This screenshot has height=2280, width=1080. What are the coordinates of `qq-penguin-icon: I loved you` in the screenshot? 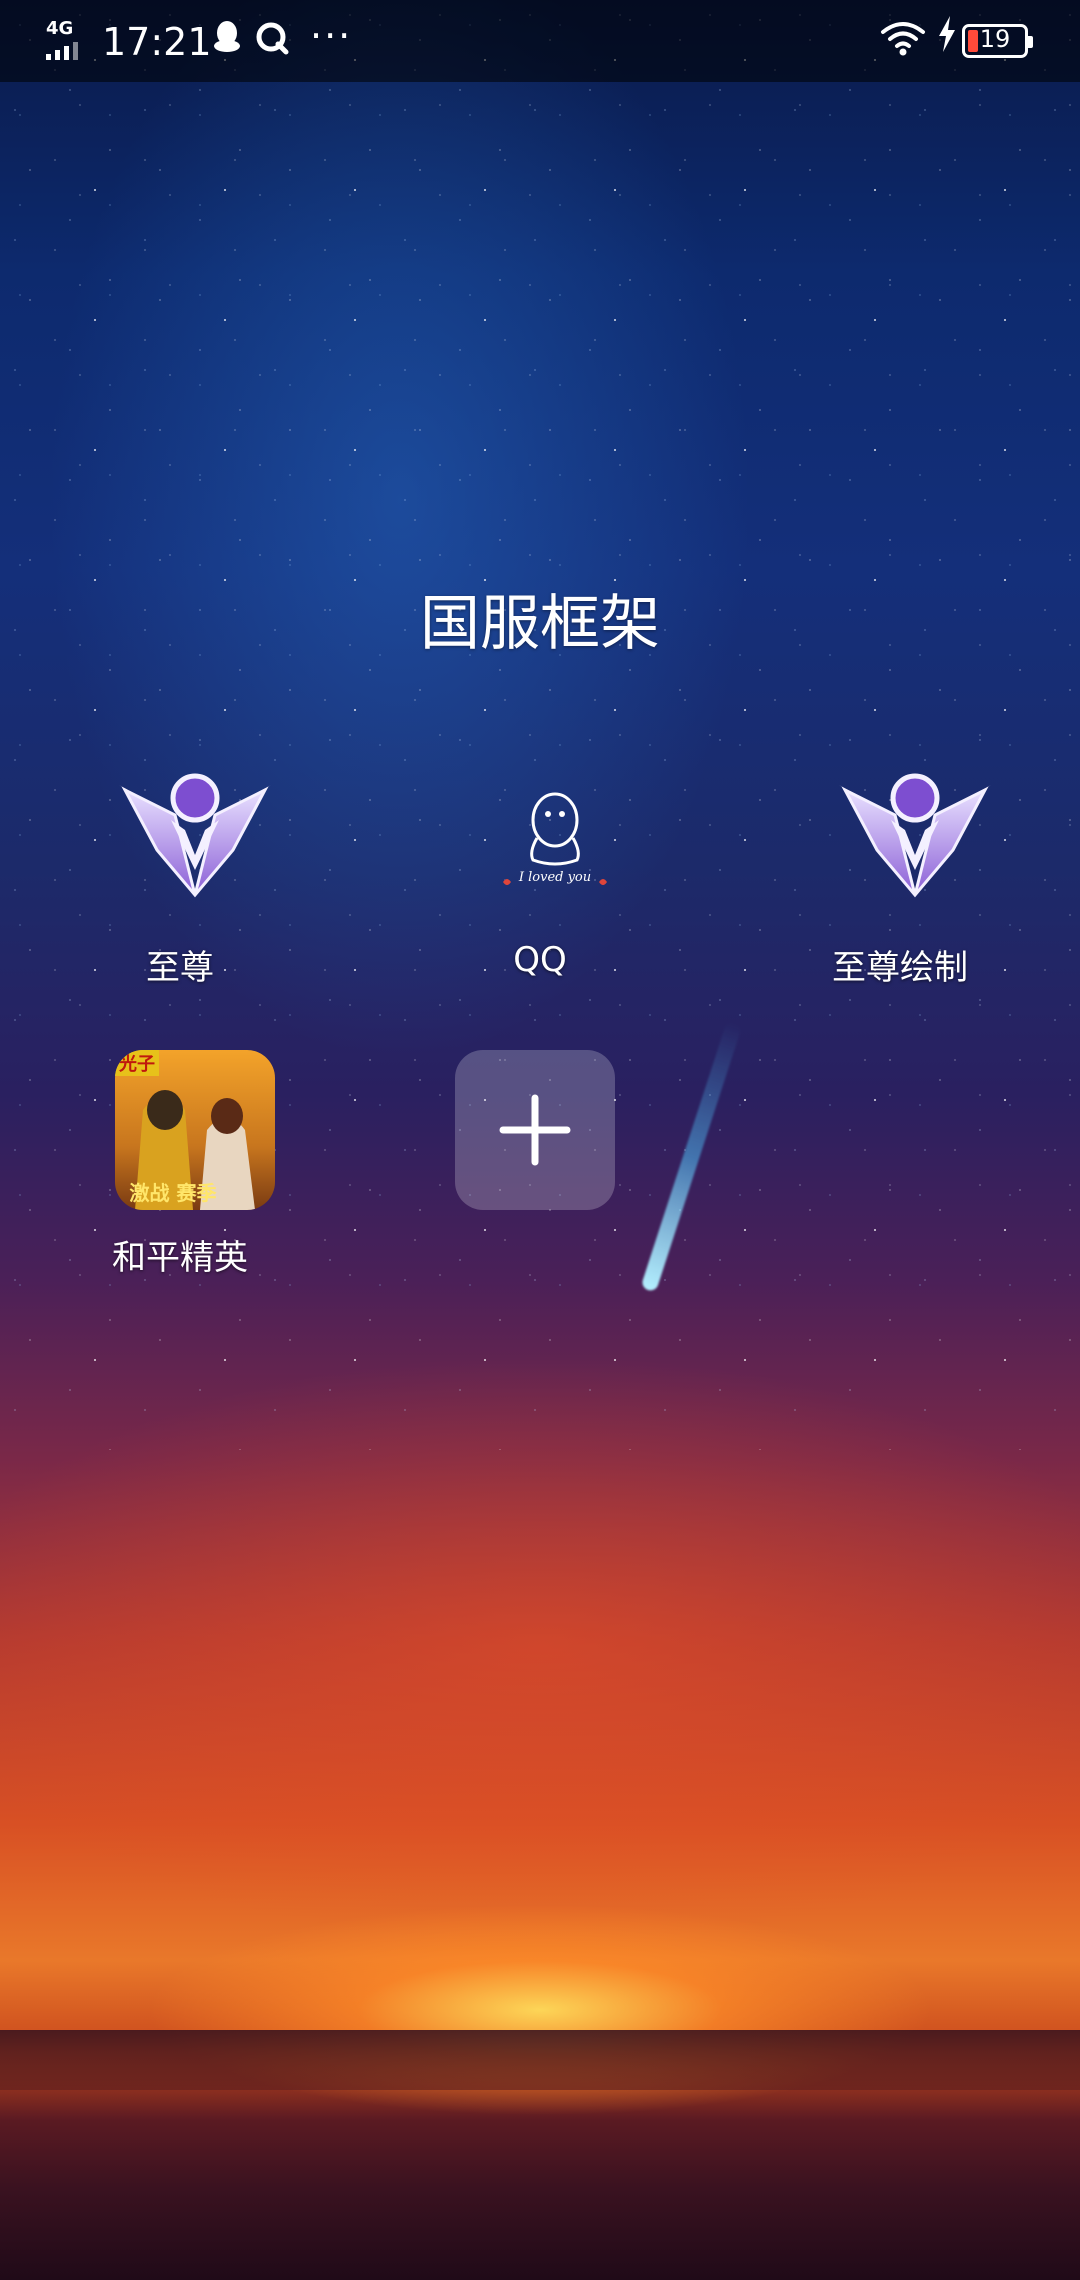 It's located at (555, 840).